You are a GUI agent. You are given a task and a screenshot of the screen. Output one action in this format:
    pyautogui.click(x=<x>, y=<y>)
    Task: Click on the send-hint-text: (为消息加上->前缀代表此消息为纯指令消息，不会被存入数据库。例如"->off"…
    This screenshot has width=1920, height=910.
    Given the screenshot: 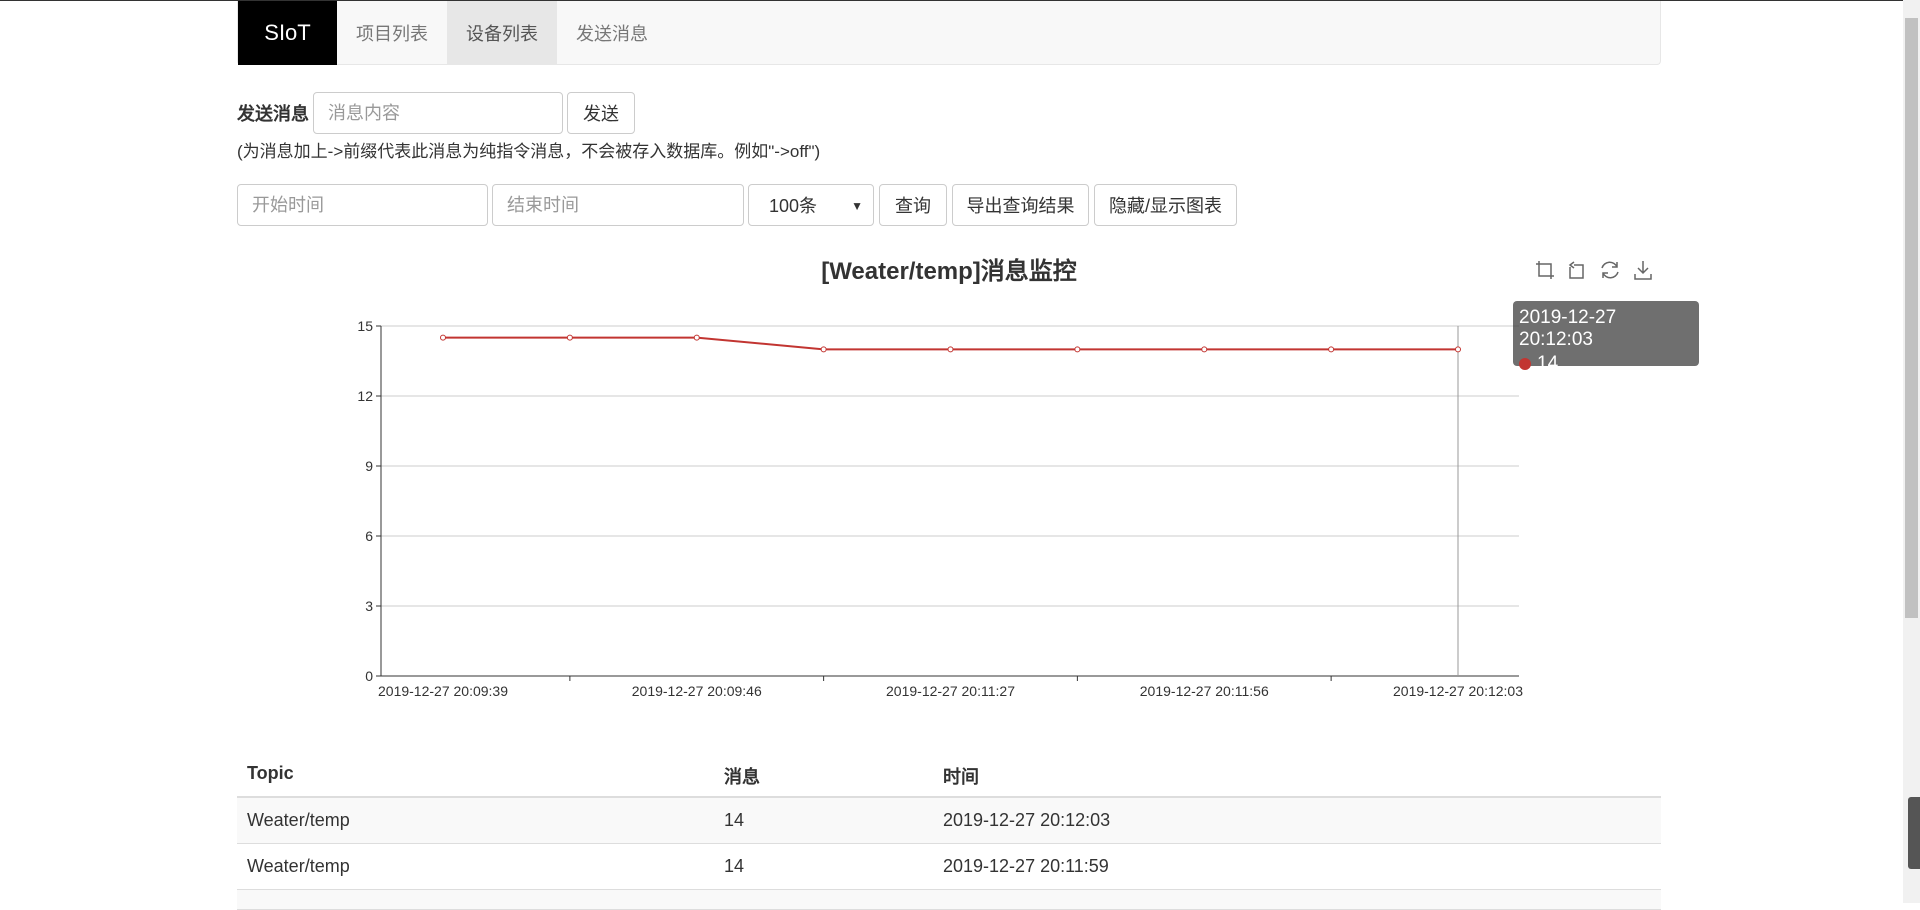 What is the action you would take?
    pyautogui.click(x=529, y=151)
    